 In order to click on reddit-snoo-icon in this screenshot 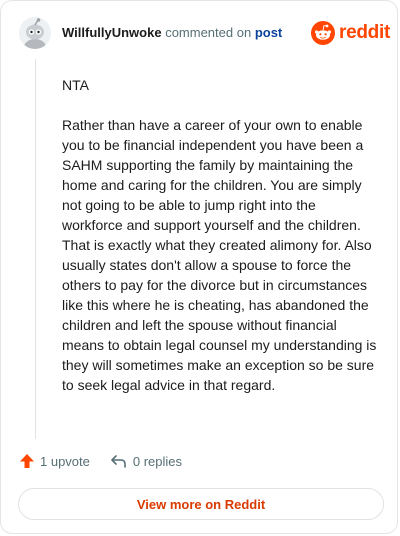, I will do `click(323, 33)`.